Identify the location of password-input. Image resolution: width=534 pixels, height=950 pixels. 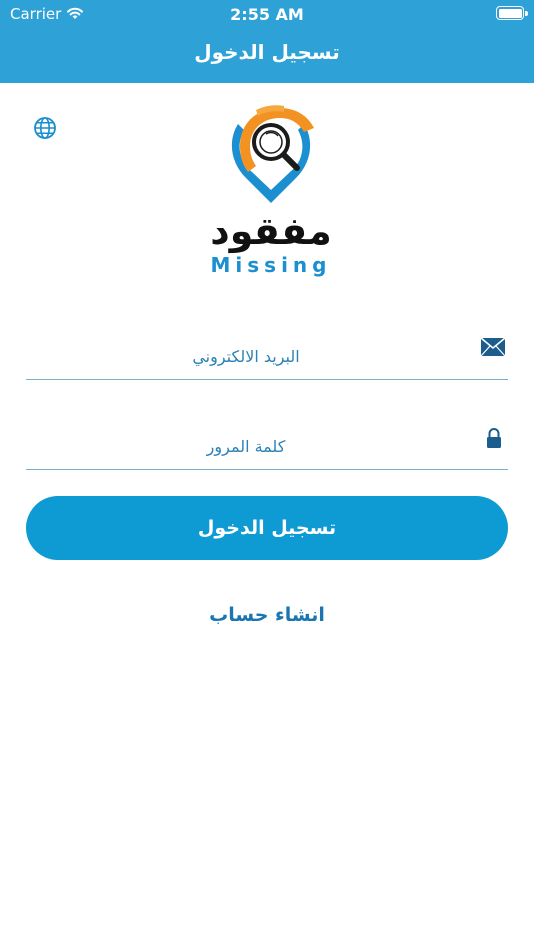
(246, 446).